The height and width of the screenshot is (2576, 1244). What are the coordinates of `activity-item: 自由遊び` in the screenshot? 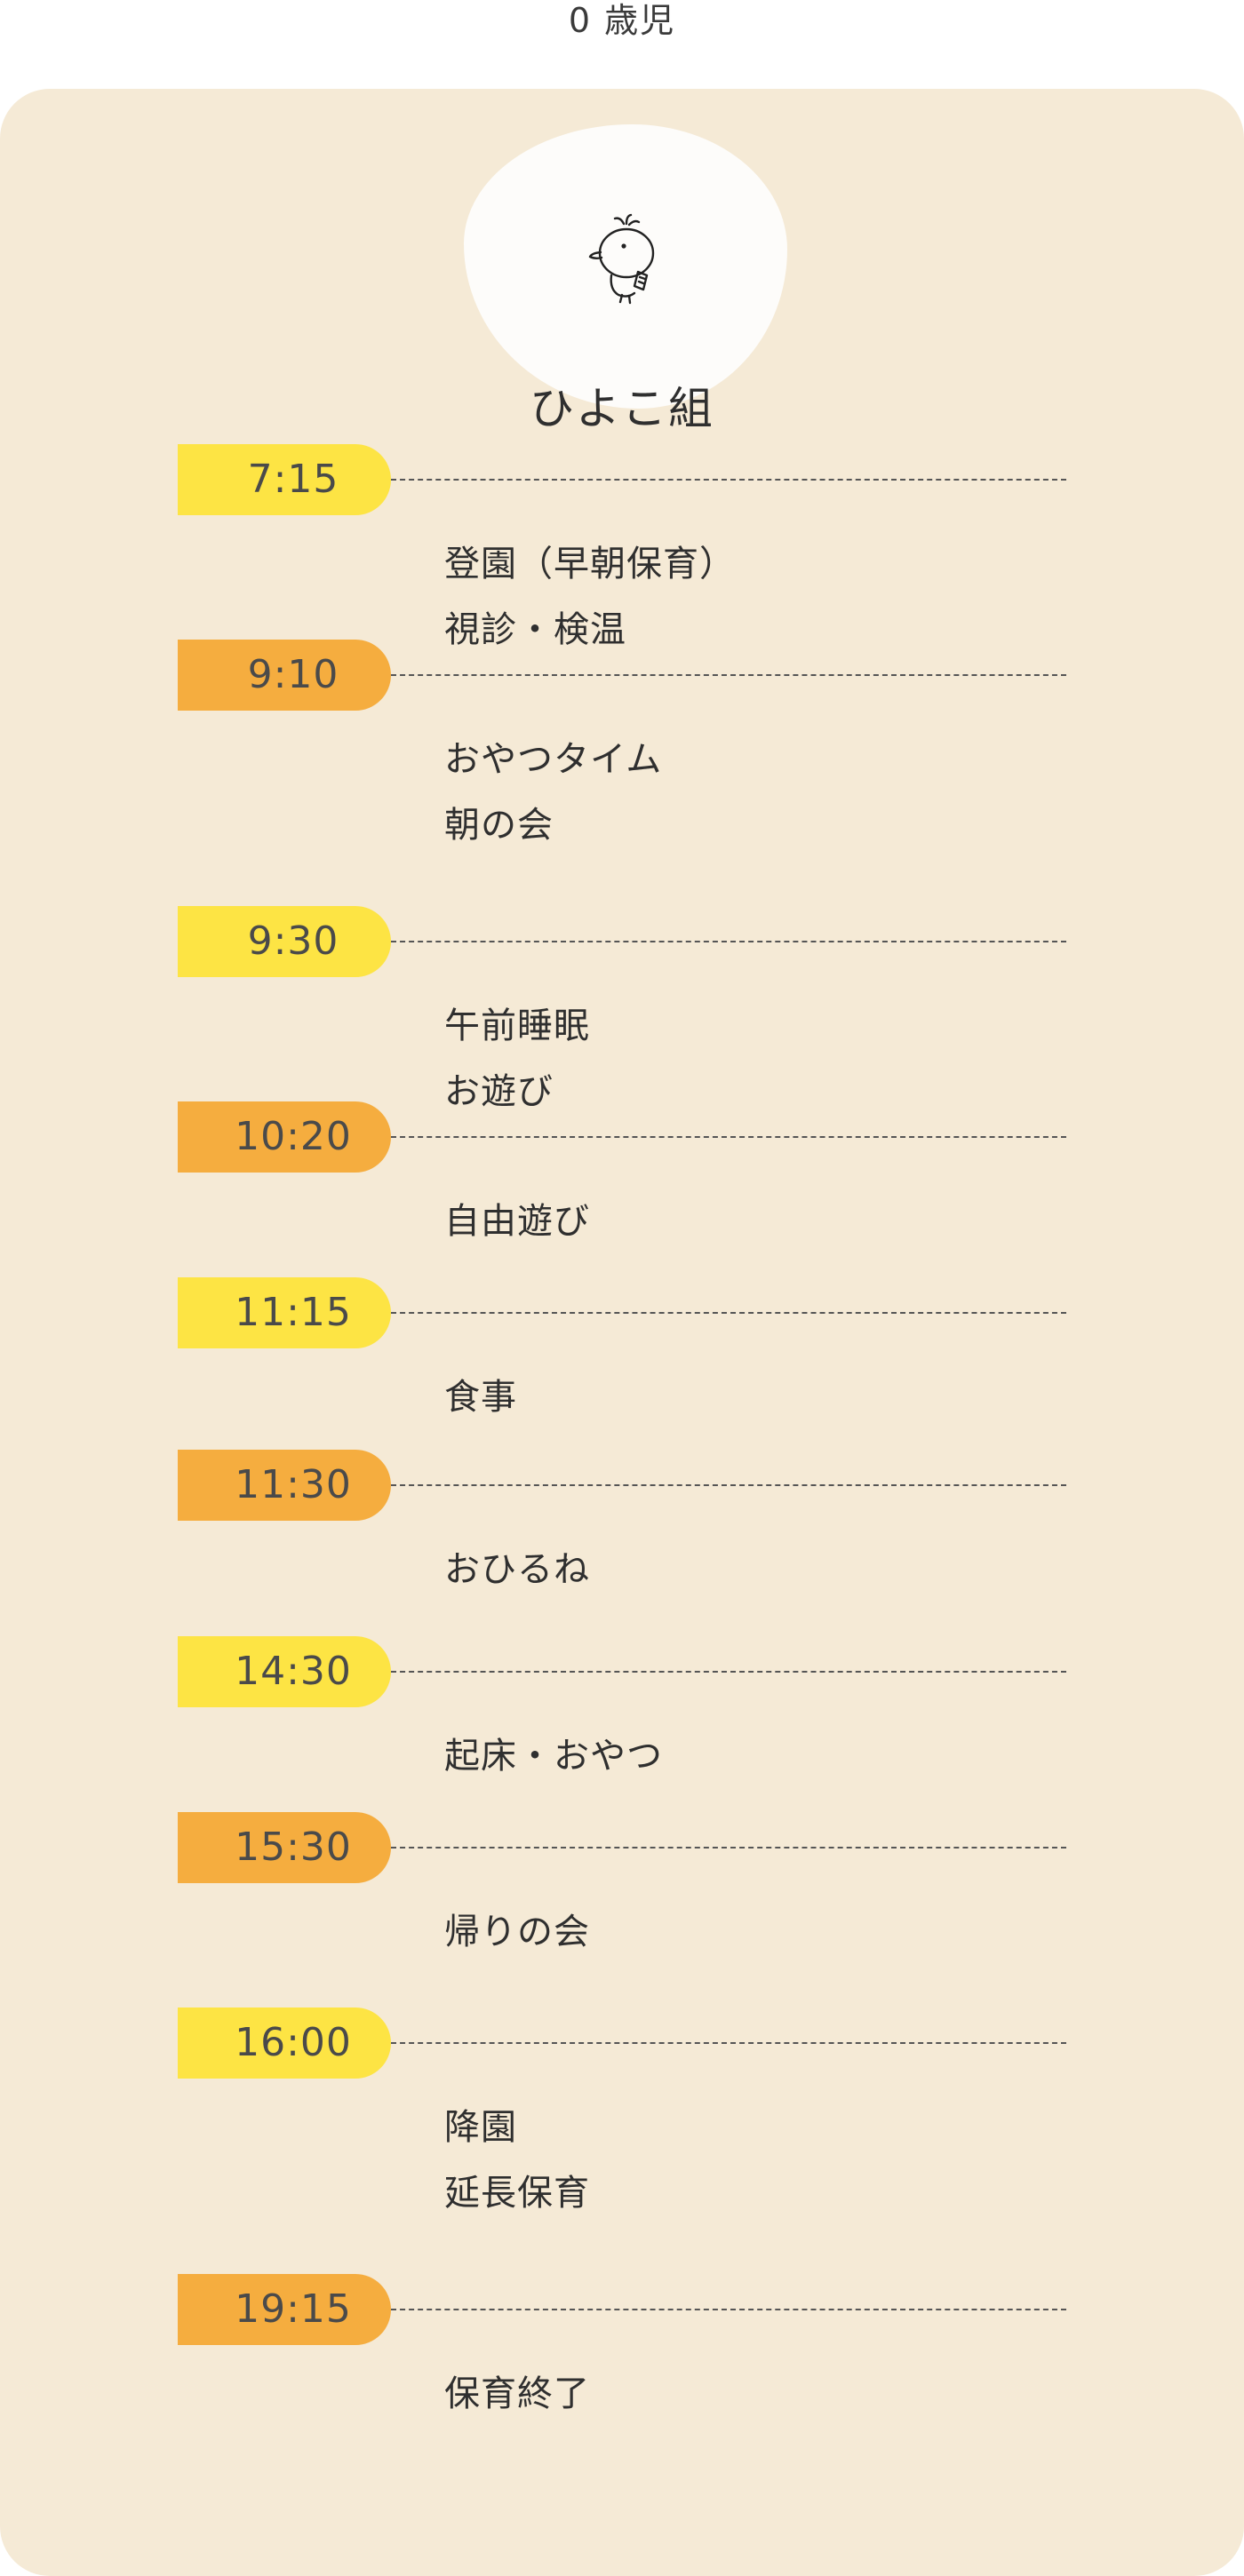 It's located at (517, 1221).